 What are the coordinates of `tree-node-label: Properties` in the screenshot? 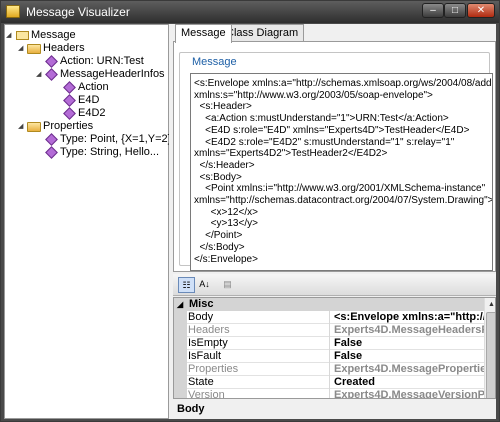 It's located at (68, 126).